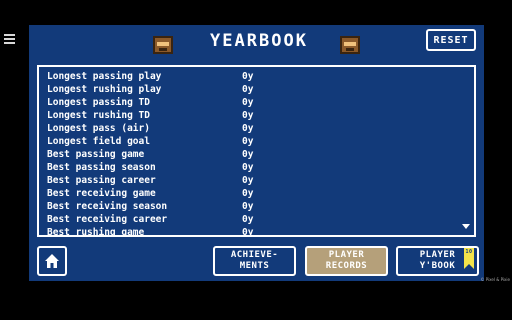  I want to click on stat-label: Longest field goal, so click(98, 141).